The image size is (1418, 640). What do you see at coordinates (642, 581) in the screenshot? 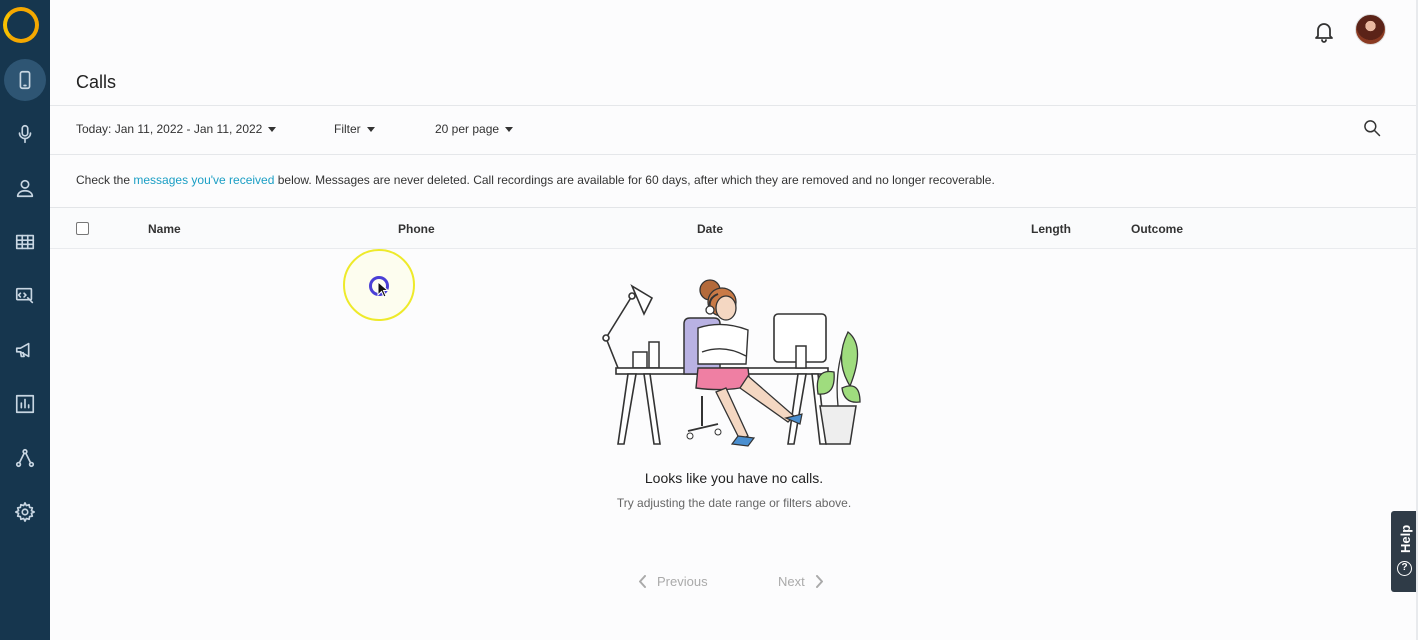
I see `chevron-left-icon` at bounding box center [642, 581].